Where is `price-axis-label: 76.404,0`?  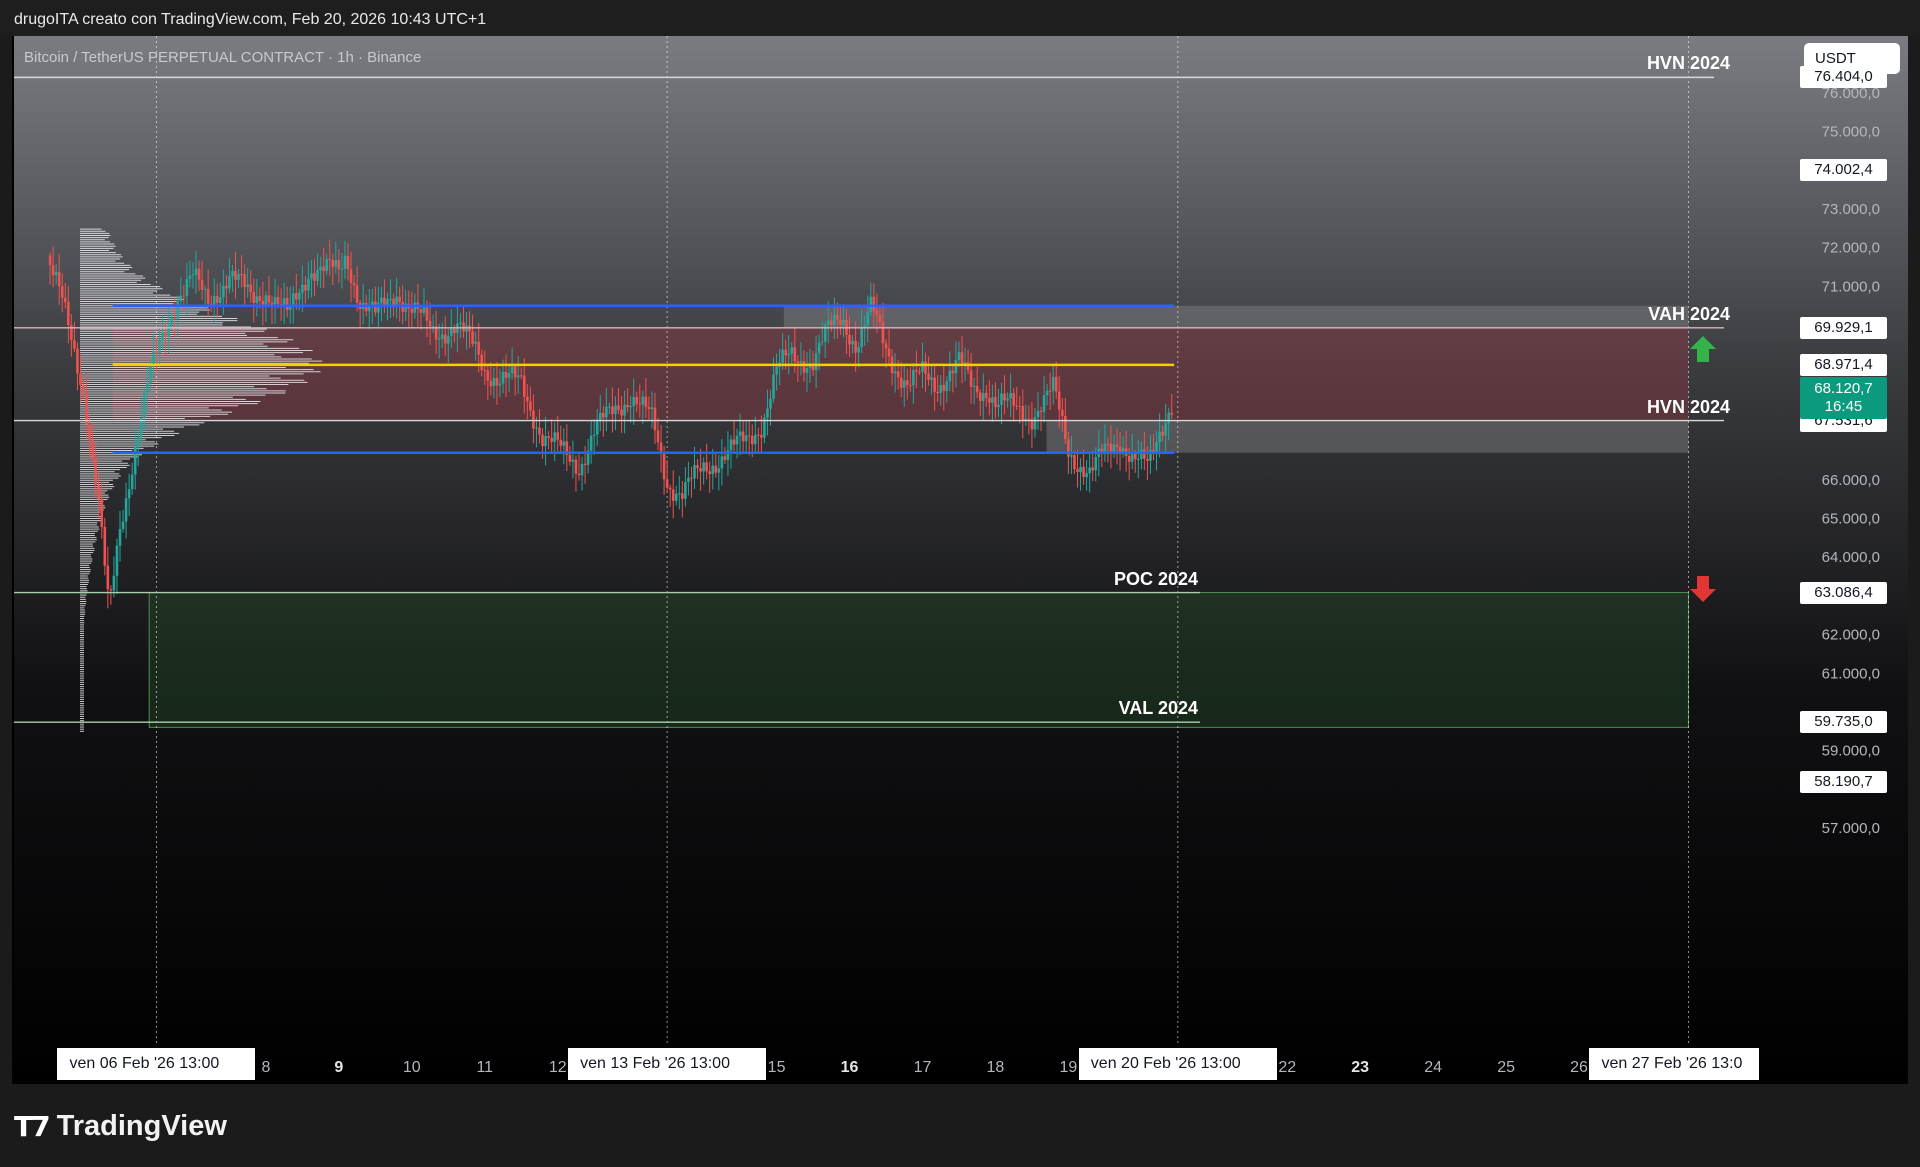
price-axis-label: 76.404,0 is located at coordinates (1843, 77).